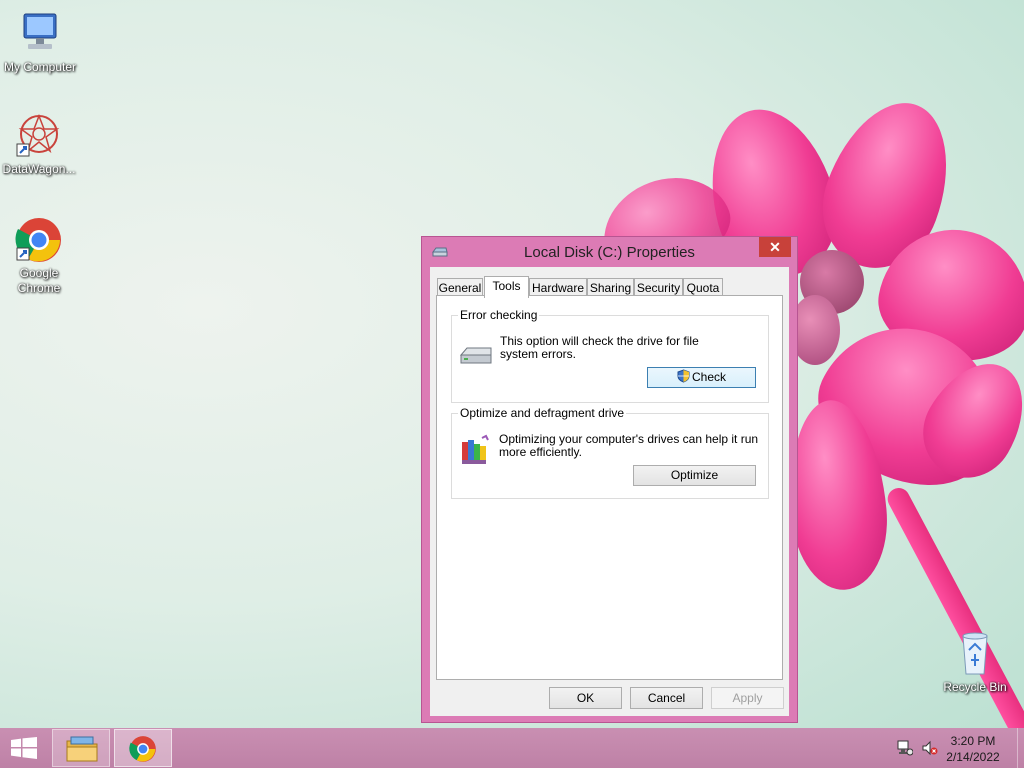 Image resolution: width=1024 pixels, height=768 pixels. What do you see at coordinates (39, 136) in the screenshot?
I see `datawagon-icon` at bounding box center [39, 136].